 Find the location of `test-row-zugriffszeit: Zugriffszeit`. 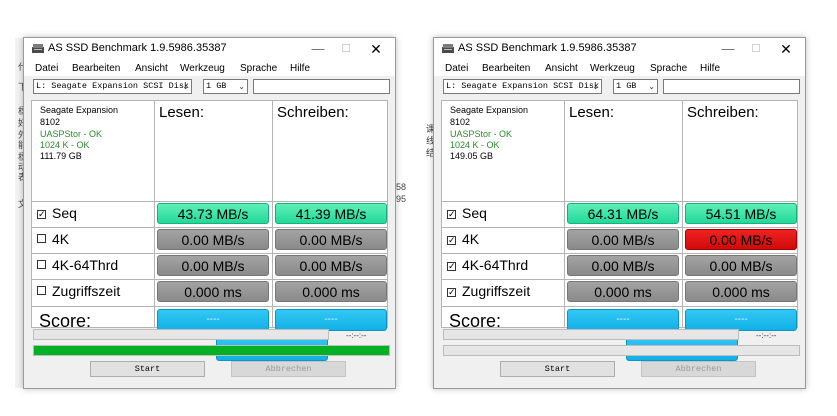

test-row-zugriffszeit: Zugriffszeit is located at coordinates (78, 291).